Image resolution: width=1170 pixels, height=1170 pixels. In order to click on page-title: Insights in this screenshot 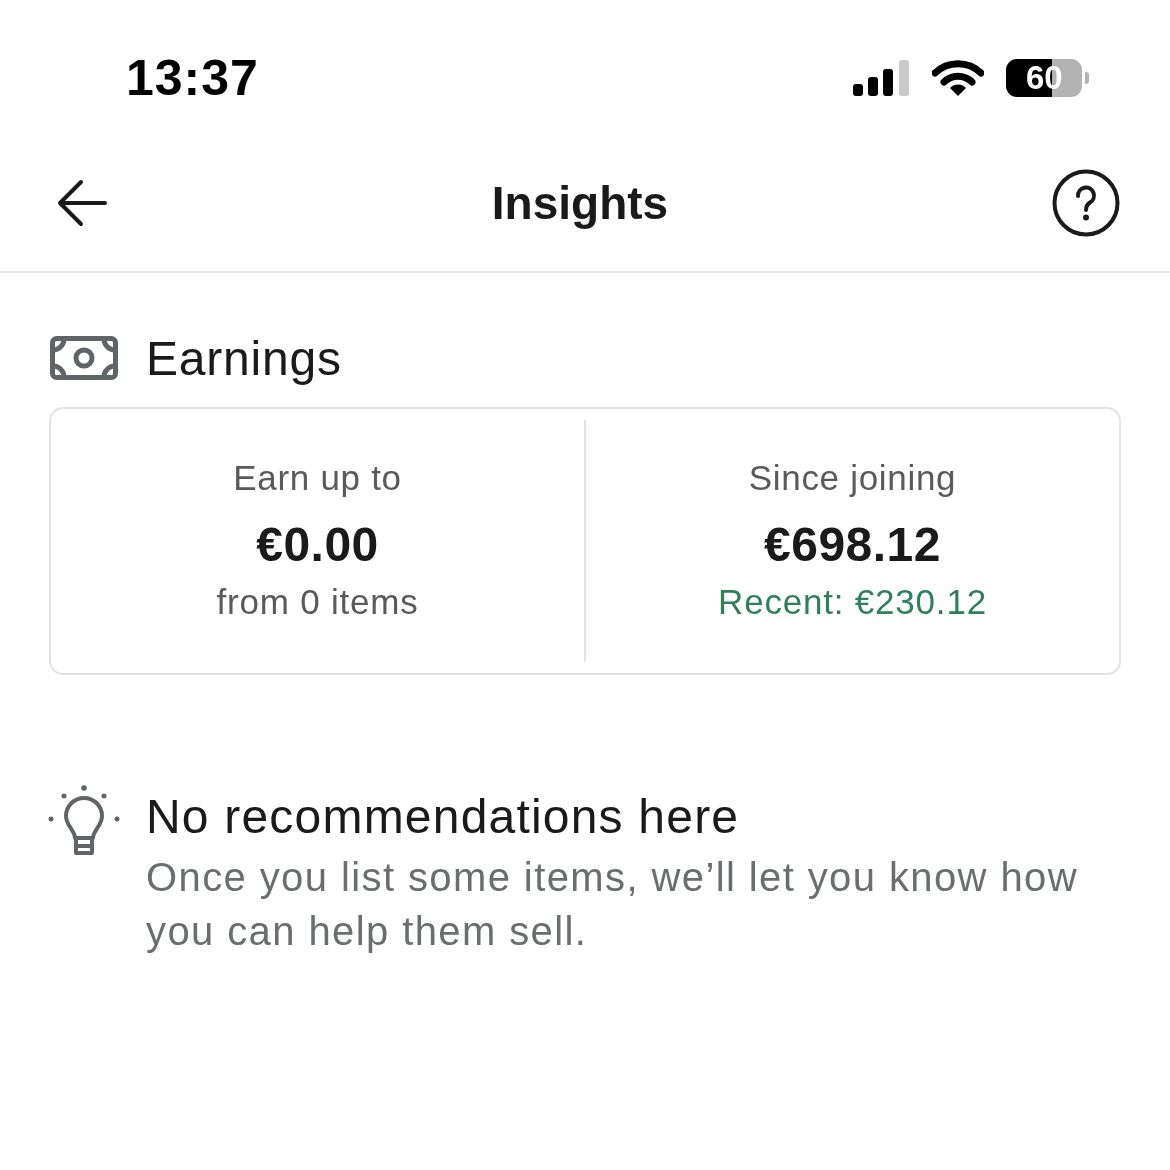, I will do `click(580, 203)`.